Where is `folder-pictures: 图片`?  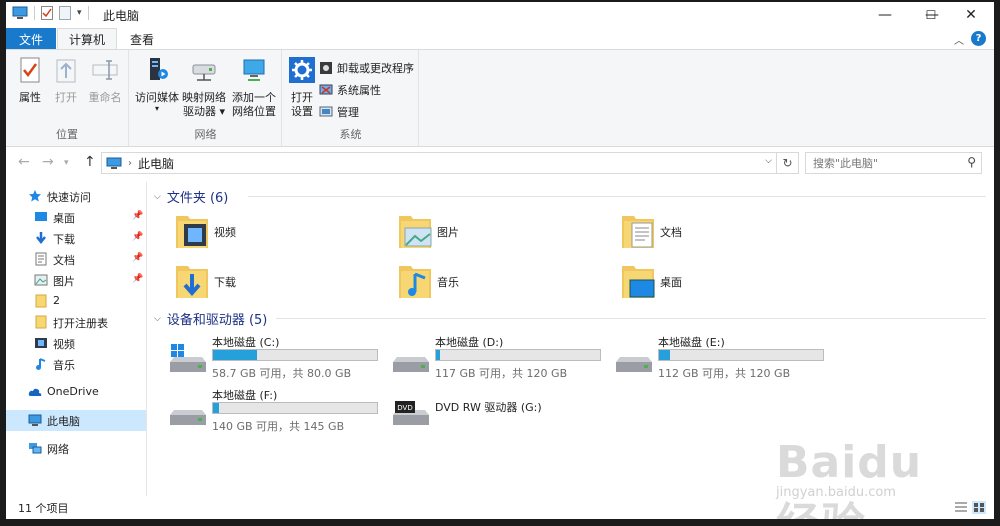 folder-pictures: 图片 is located at coordinates (507, 234).